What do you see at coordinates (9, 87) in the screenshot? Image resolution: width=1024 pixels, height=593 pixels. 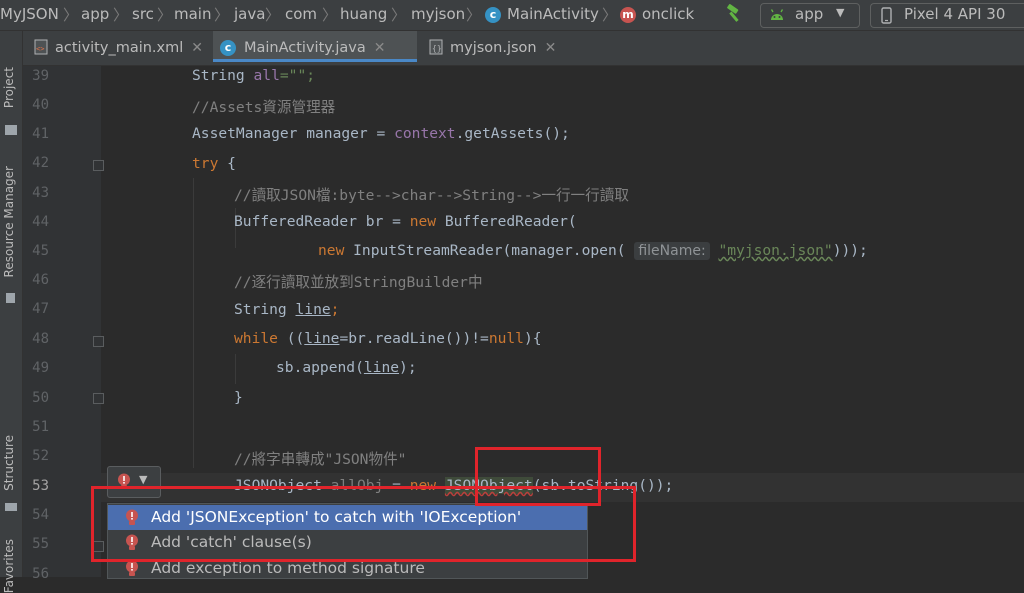 I see `project-tool-tab: Project` at bounding box center [9, 87].